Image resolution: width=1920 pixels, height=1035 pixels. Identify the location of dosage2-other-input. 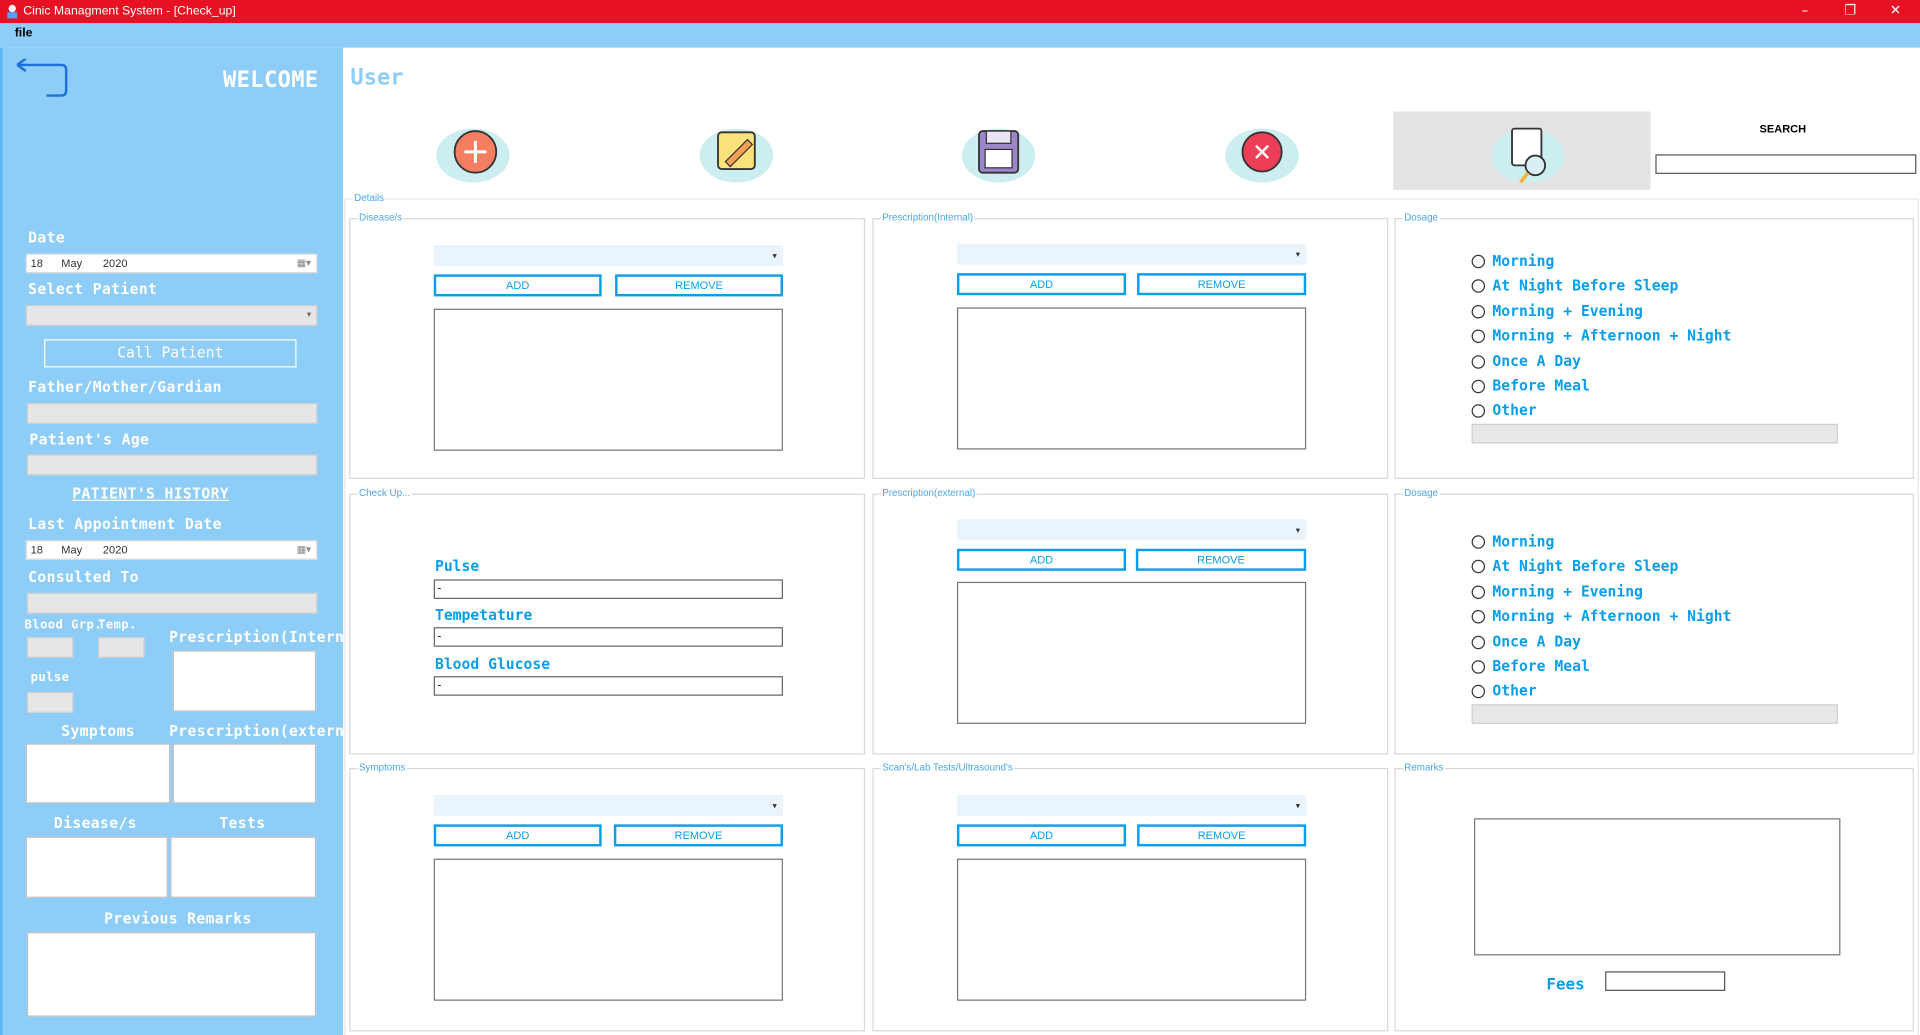
(1654, 714).